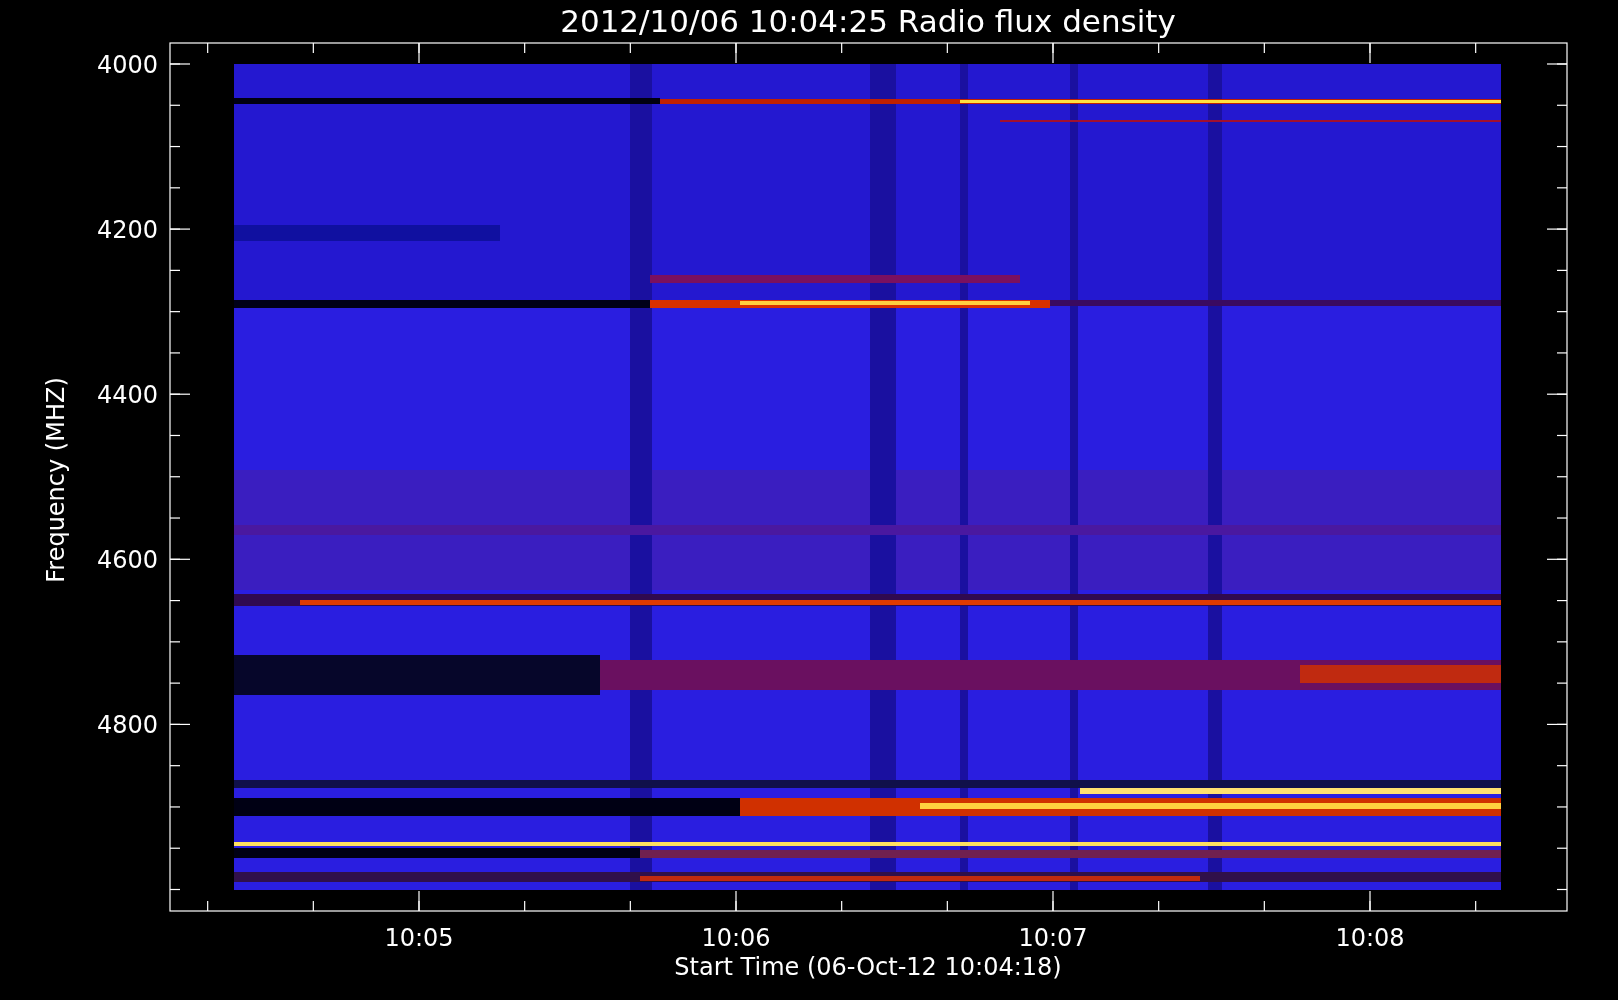 The image size is (1618, 1000). What do you see at coordinates (127, 230) in the screenshot?
I see `y-tick-label: 4200` at bounding box center [127, 230].